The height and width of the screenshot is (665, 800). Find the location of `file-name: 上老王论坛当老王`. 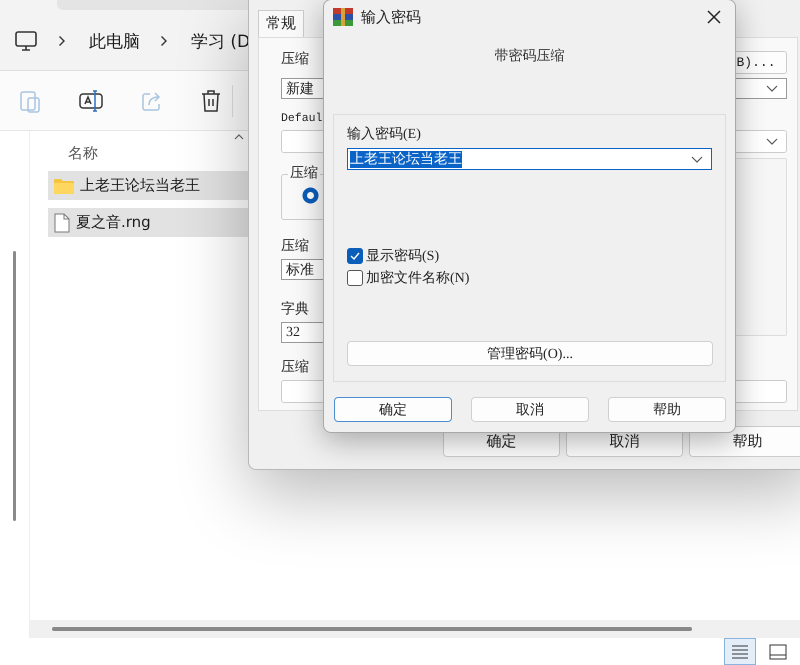

file-name: 上老王论坛当老王 is located at coordinates (140, 185).